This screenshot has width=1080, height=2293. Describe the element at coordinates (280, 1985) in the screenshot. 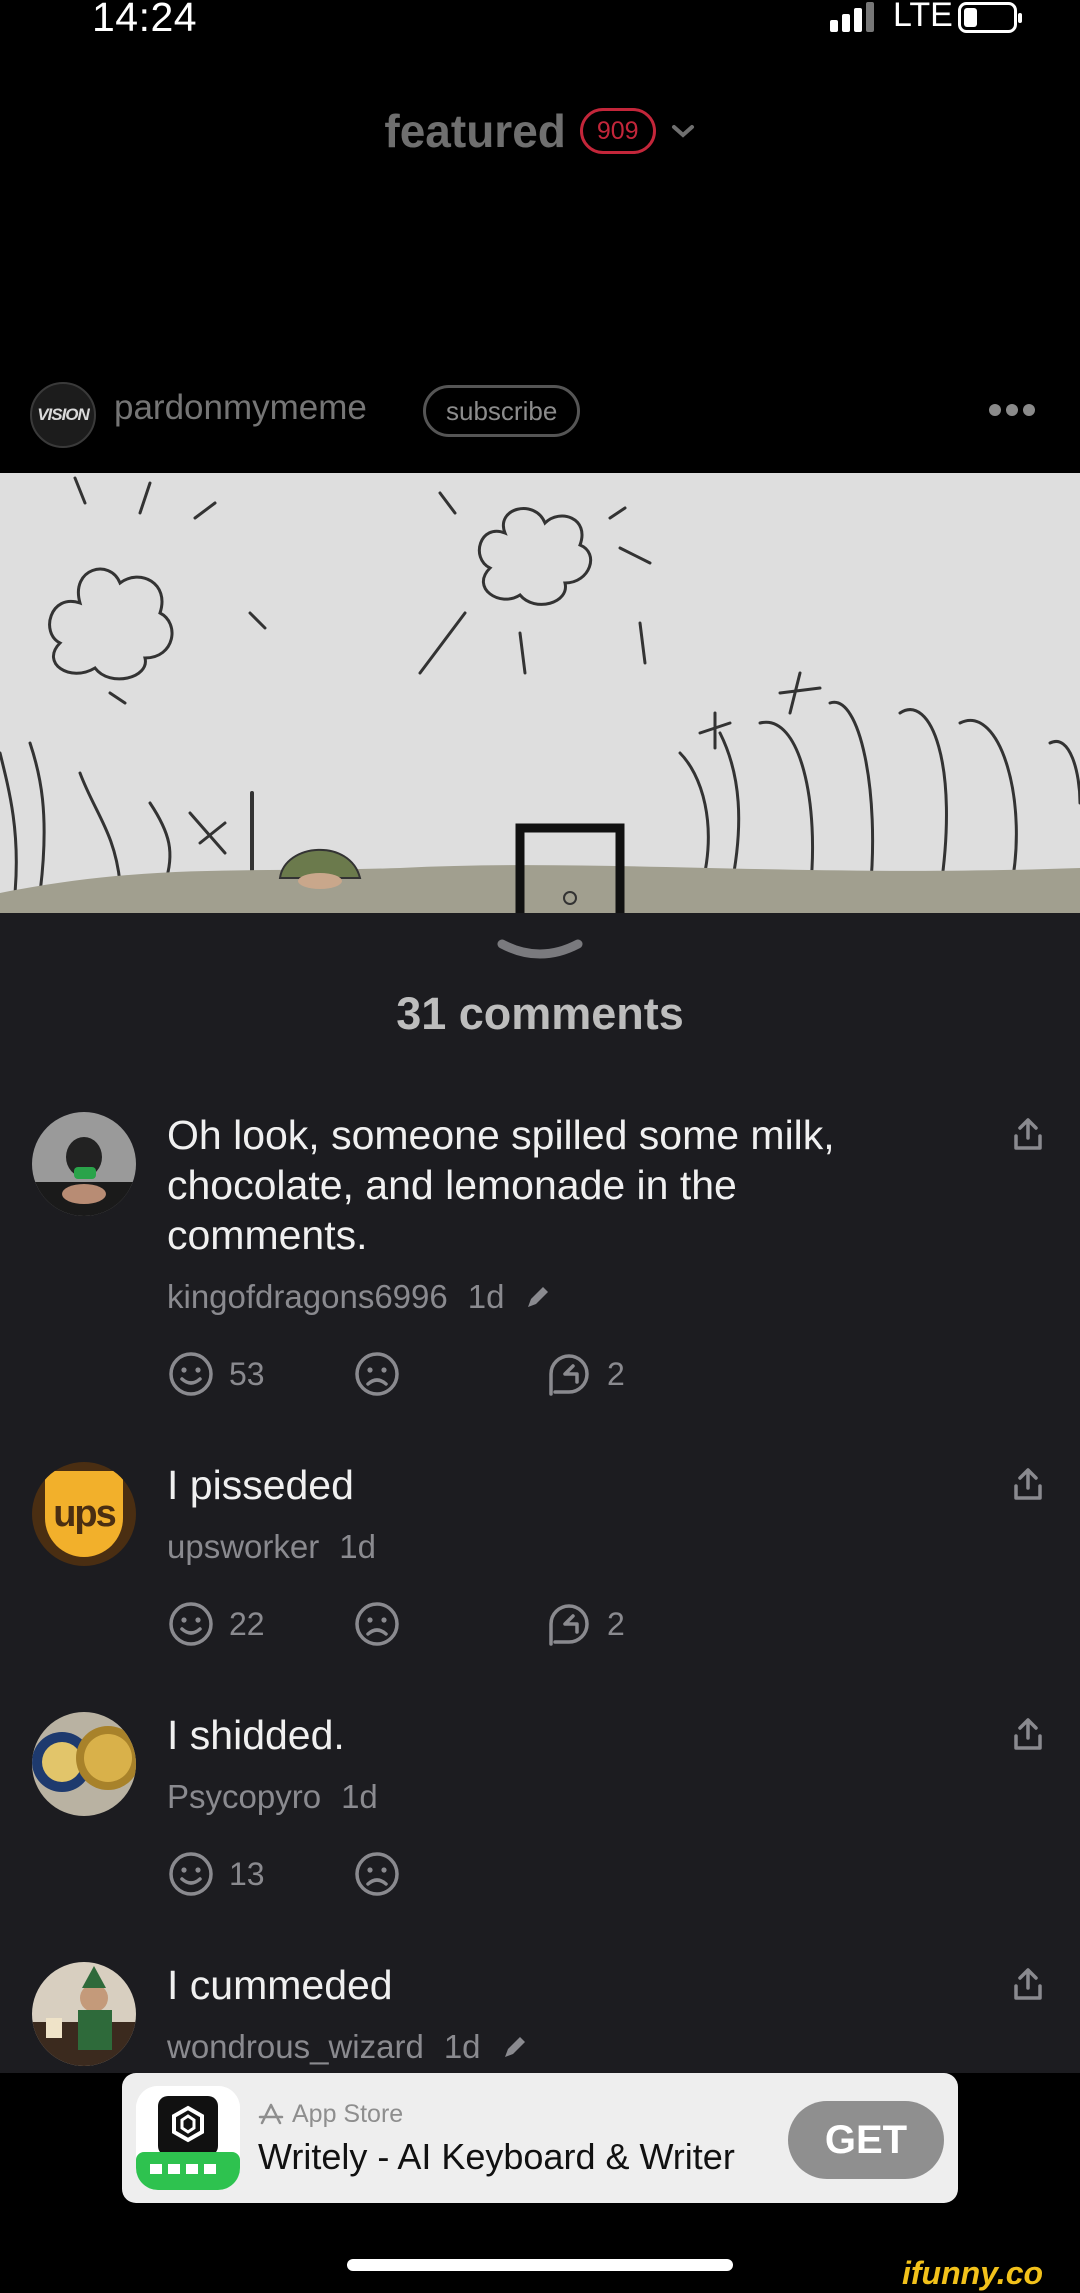

I see `comment-text: I cummeded` at that location.